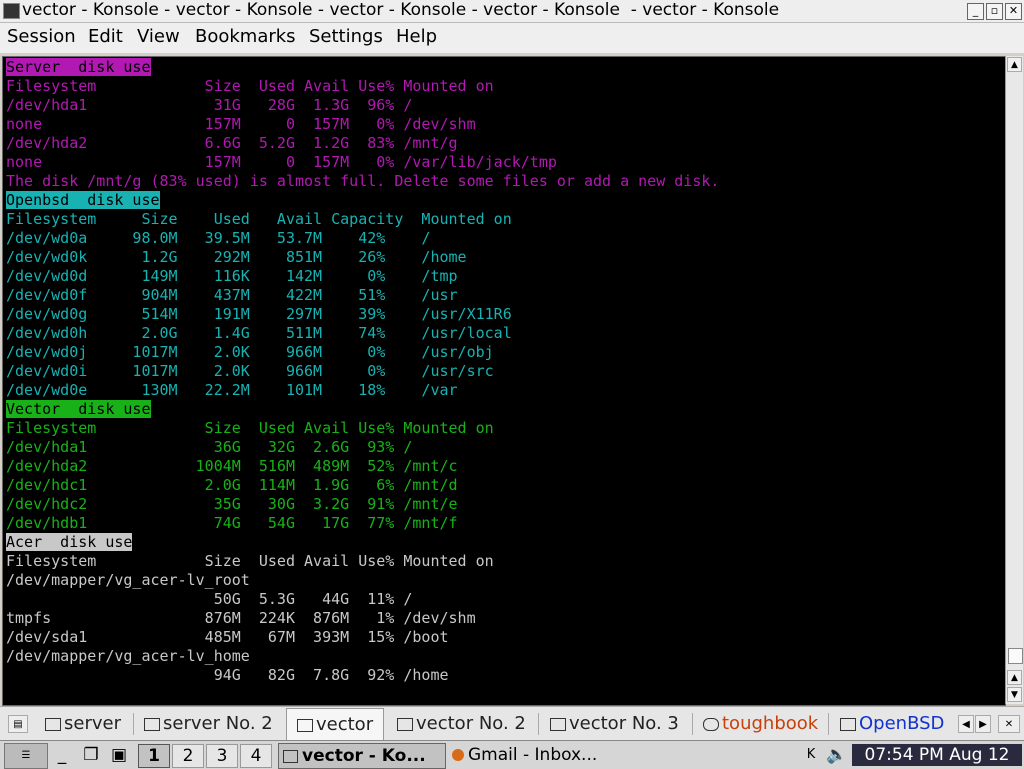 The width and height of the screenshot is (1024, 769). Describe the element at coordinates (232, 523) in the screenshot. I see `terminal-line: /dev/hdb1 74G 54G 17G 77% /mnt/f` at that location.